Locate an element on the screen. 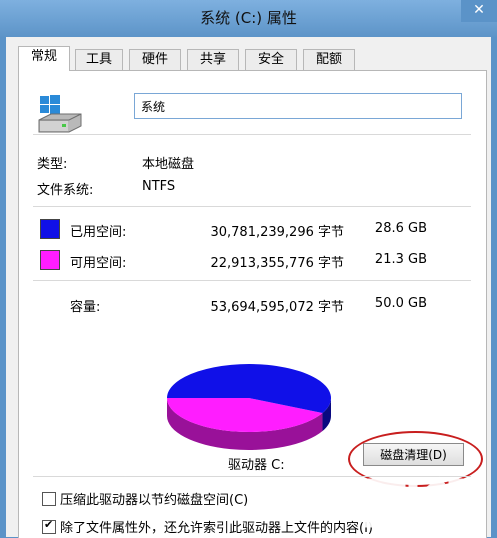 Image resolution: width=497 pixels, height=538 pixels. tab-tools: 工具 is located at coordinates (99, 59).